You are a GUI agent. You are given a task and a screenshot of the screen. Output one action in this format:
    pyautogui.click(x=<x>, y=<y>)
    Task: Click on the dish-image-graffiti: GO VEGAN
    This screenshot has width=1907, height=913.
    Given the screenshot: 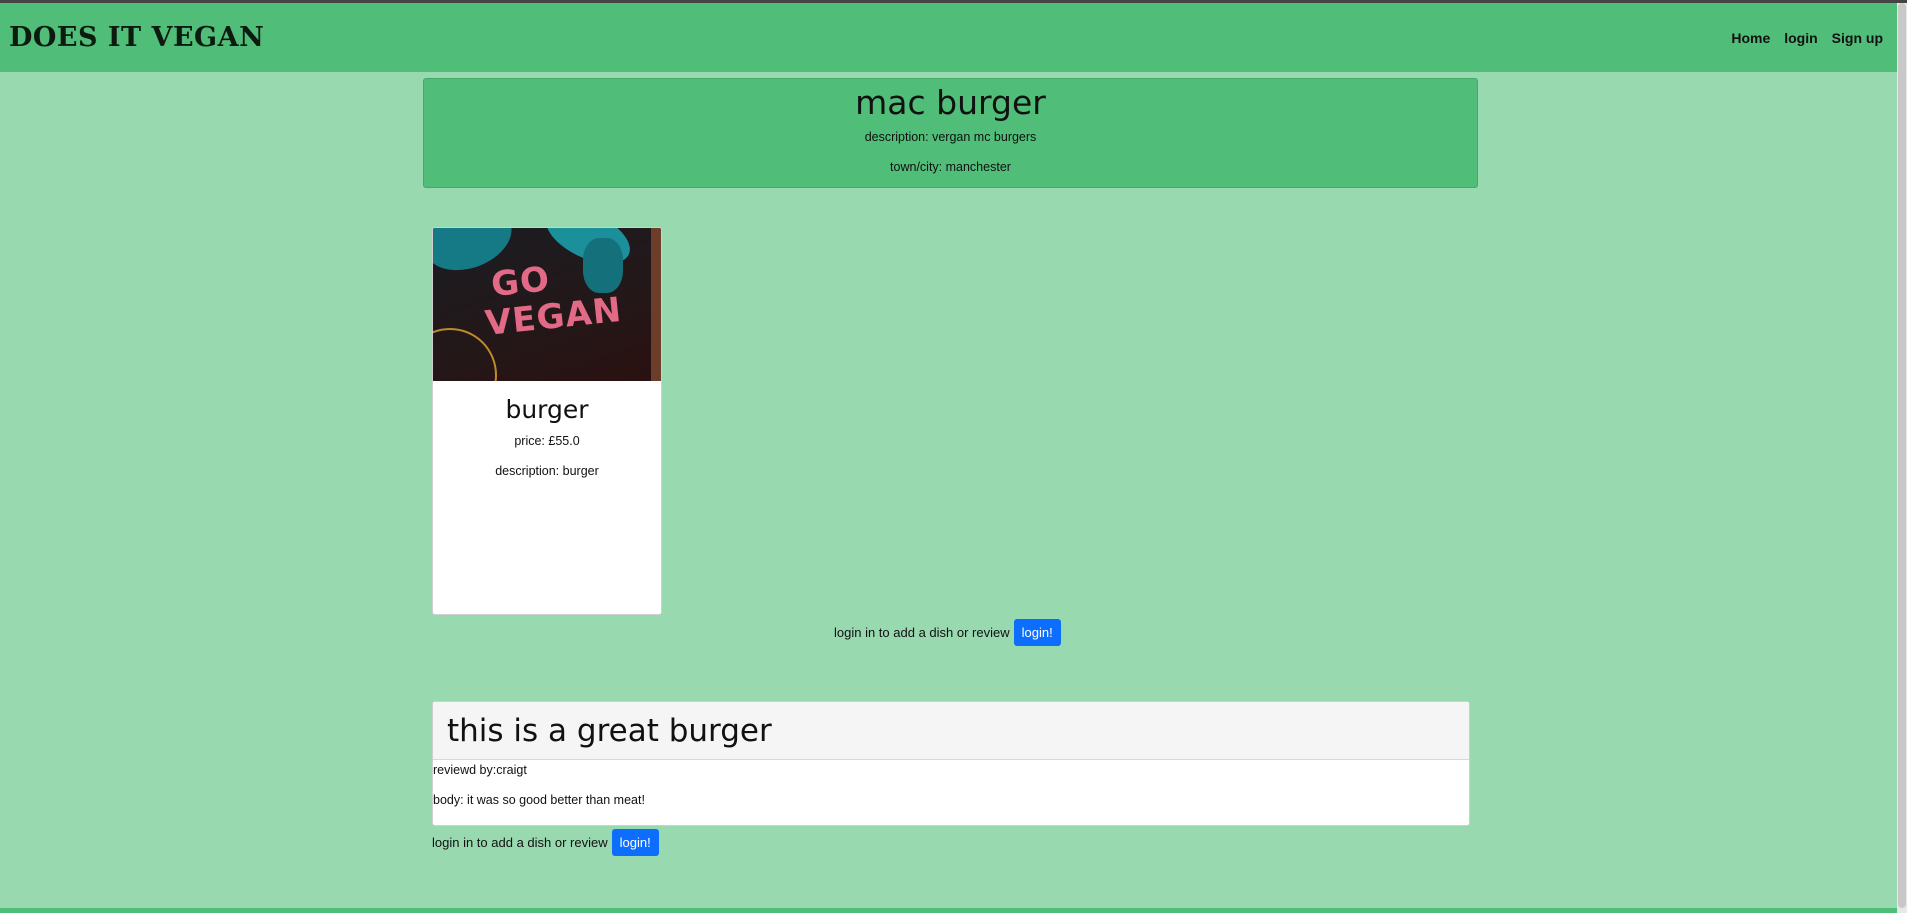 What is the action you would take?
    pyautogui.click(x=553, y=301)
    